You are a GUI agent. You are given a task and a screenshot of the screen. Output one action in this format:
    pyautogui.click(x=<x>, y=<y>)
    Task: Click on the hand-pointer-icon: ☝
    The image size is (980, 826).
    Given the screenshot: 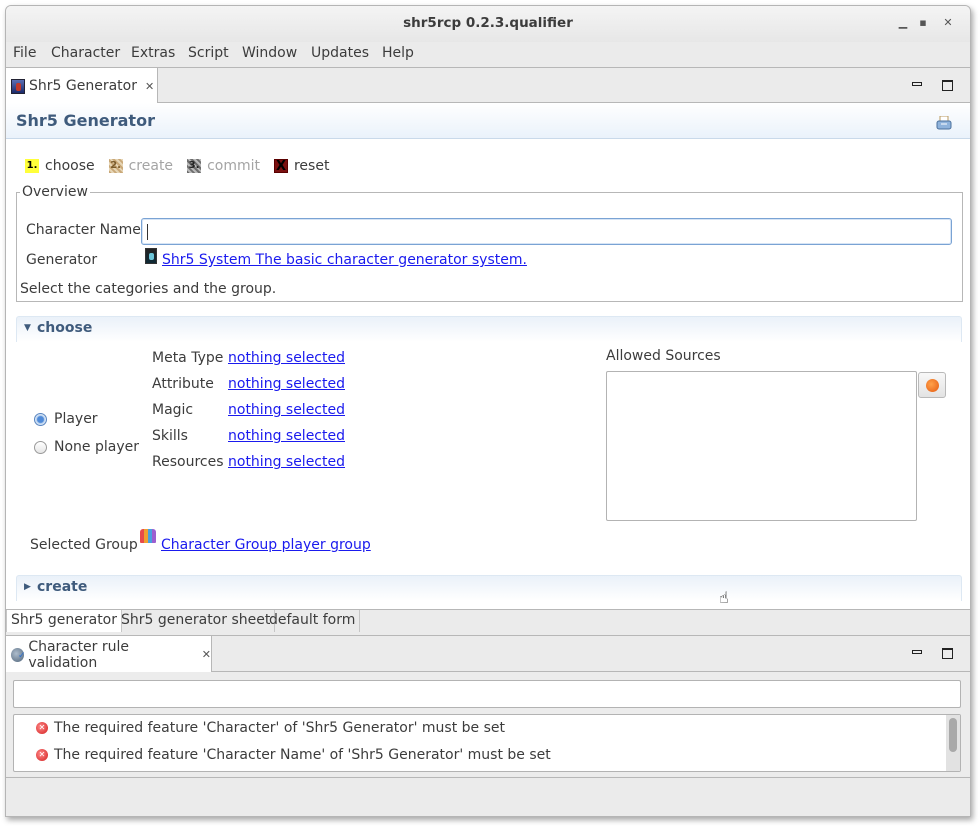 What is the action you would take?
    pyautogui.click(x=724, y=597)
    